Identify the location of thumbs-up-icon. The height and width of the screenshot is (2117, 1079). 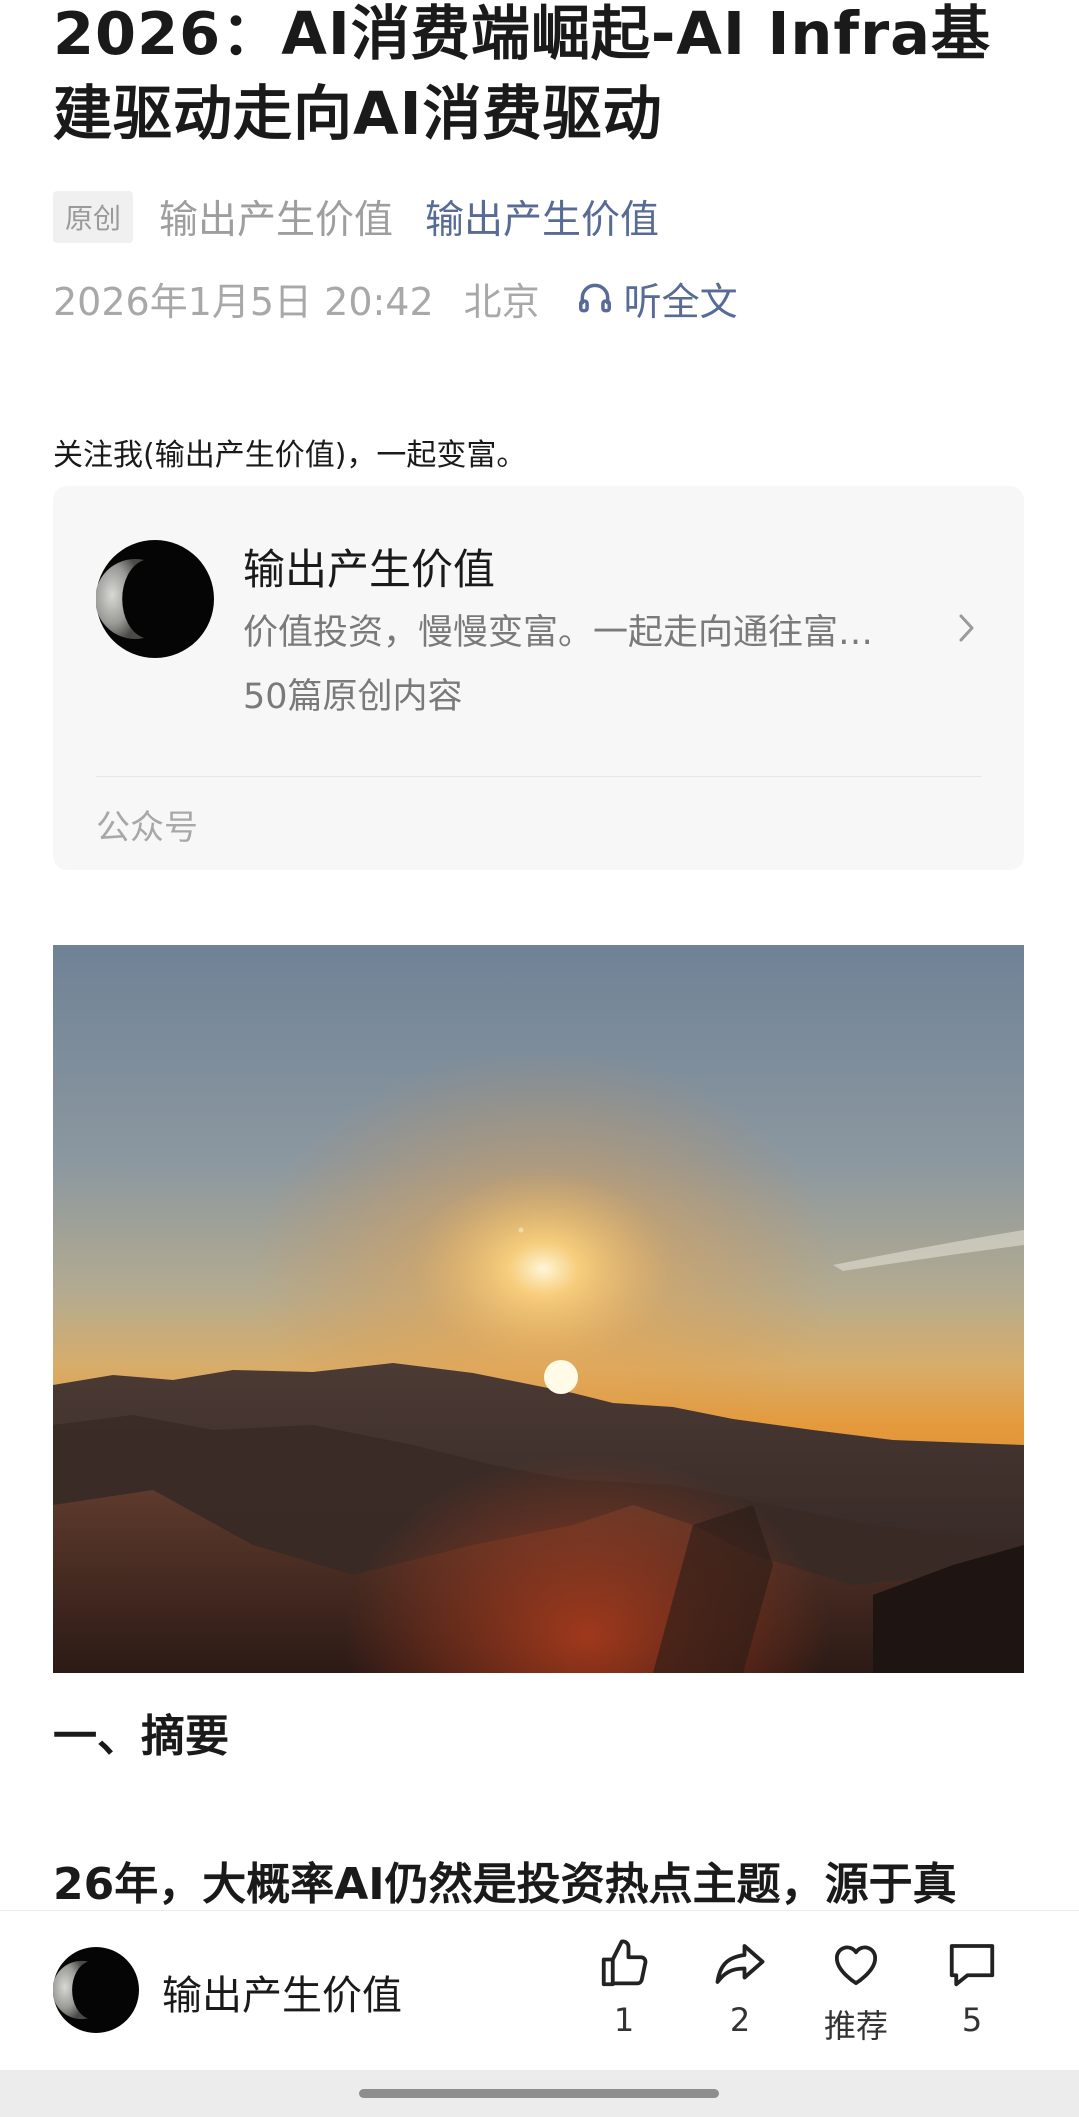
(624, 1963).